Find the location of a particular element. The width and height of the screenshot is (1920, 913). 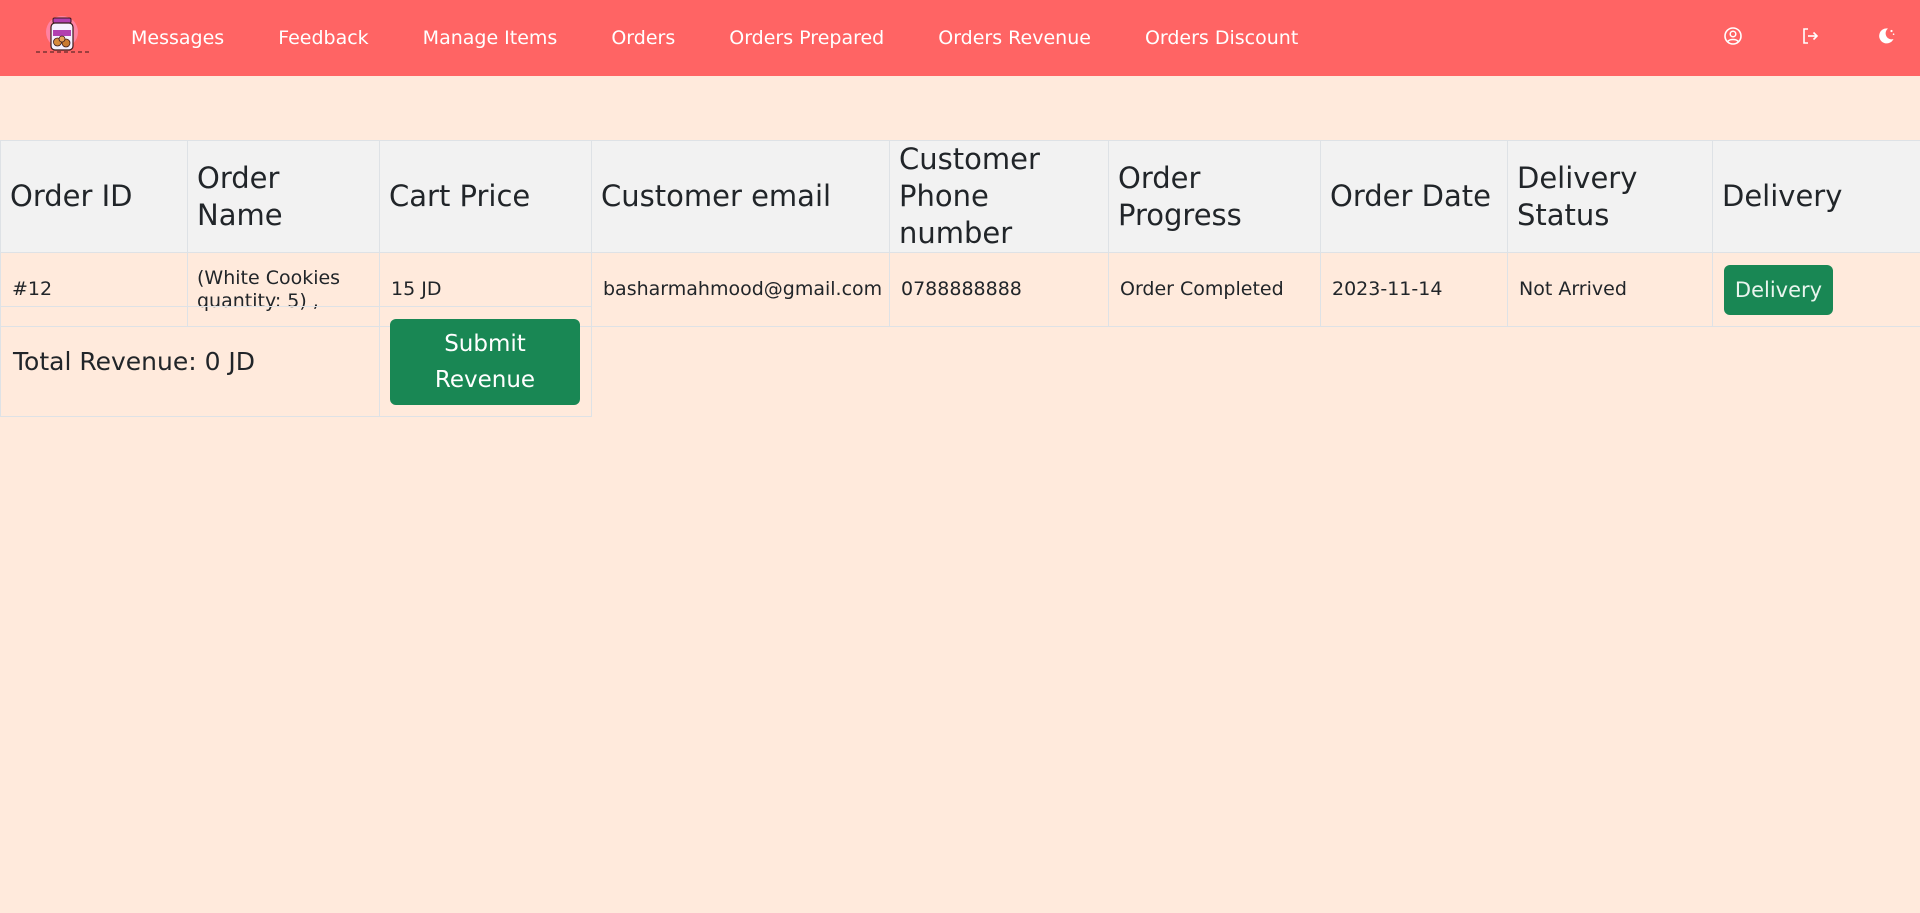

cell-customer-email: basharmahmood@gmail.com is located at coordinates (740, 289).